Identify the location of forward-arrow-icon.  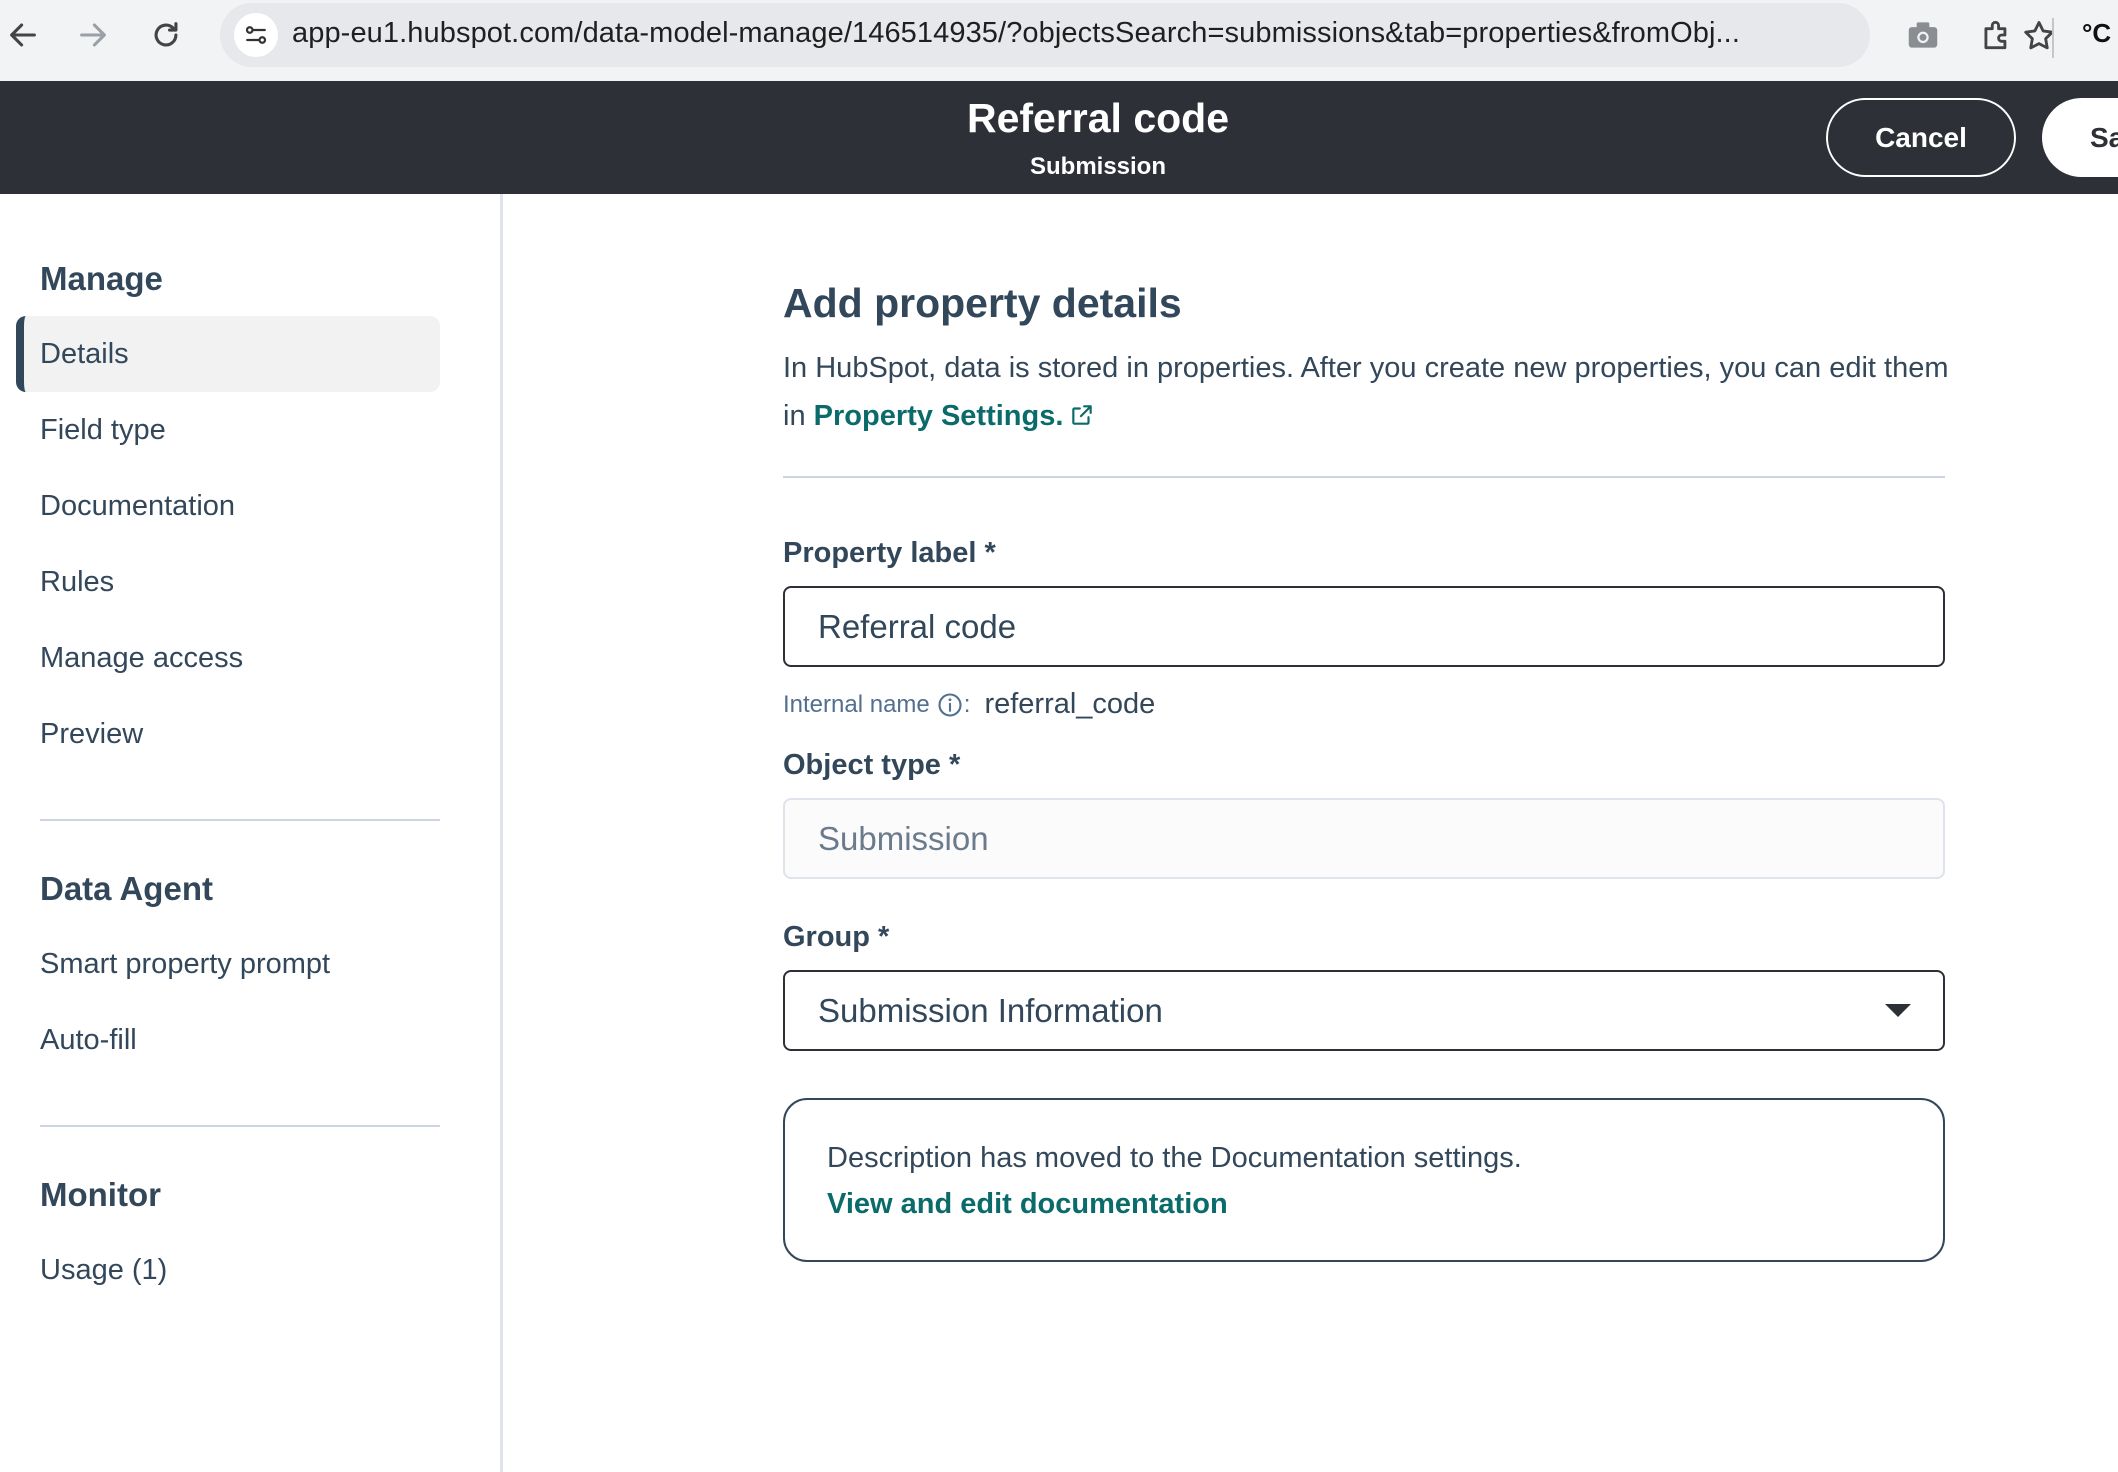
(93, 35).